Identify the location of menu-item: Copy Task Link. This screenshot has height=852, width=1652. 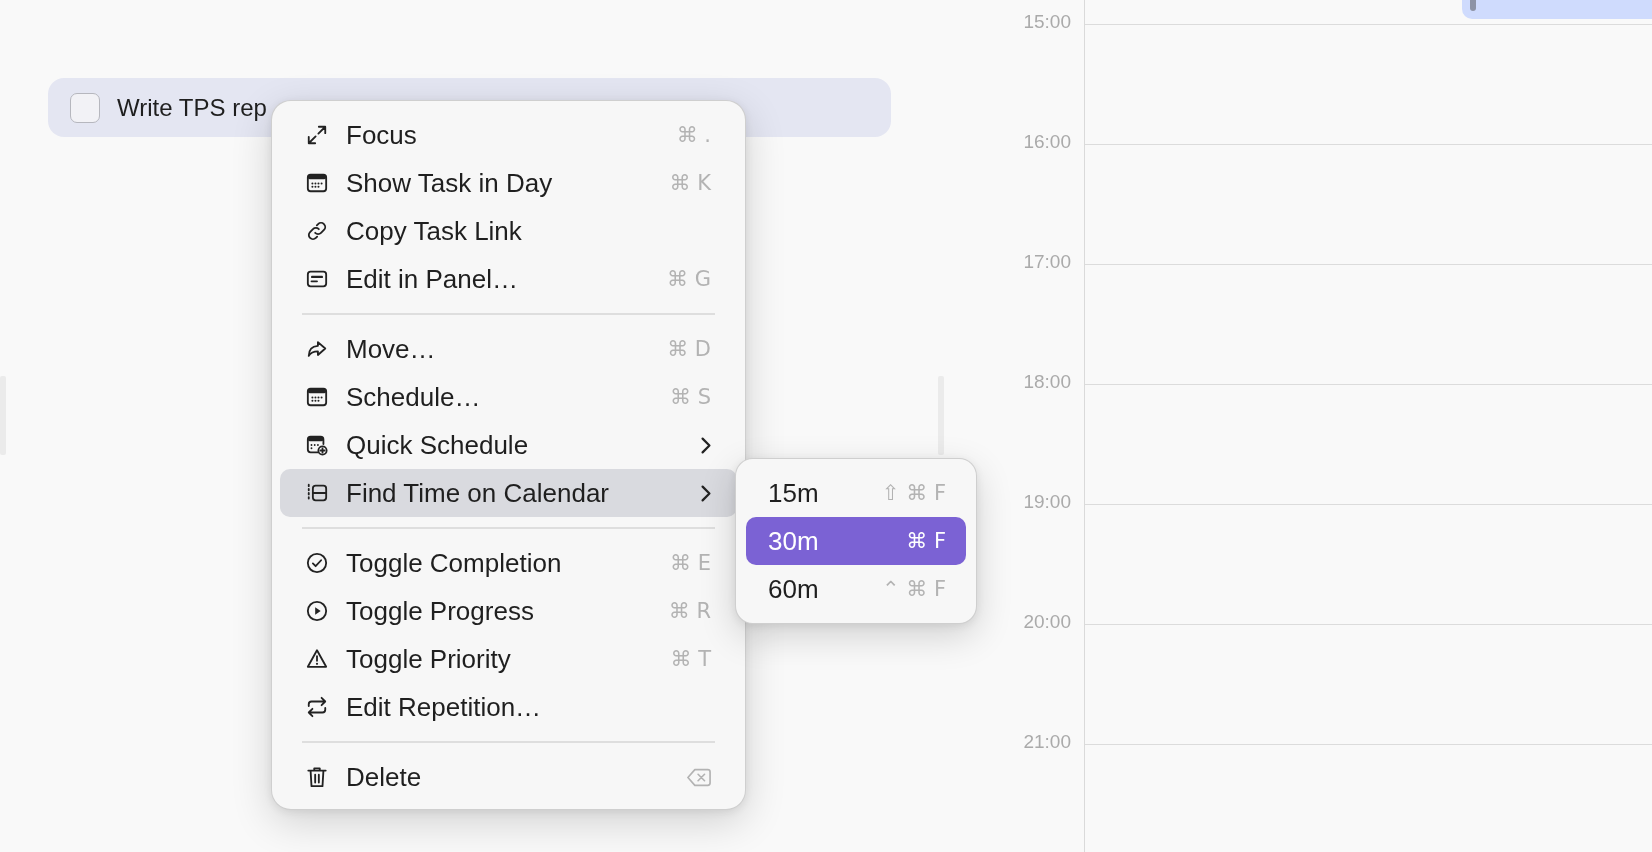
(508, 231).